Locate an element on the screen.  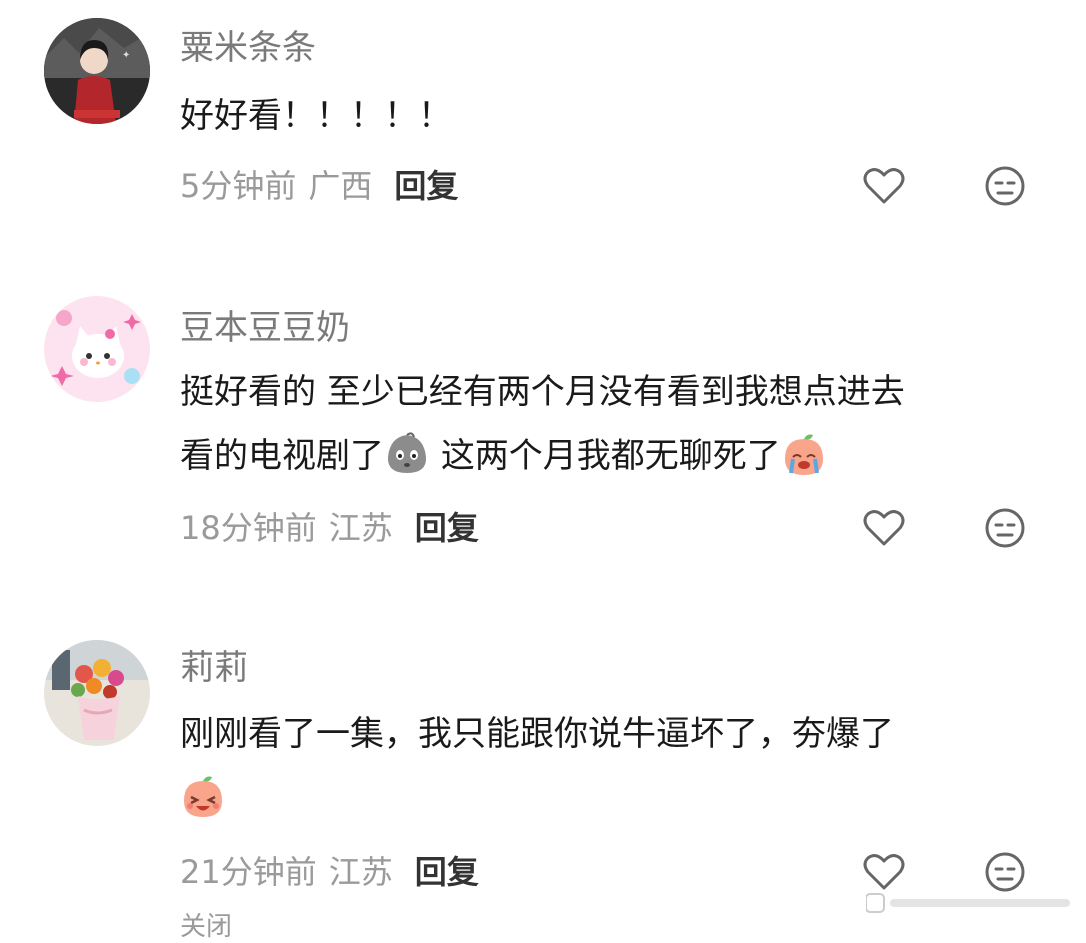
comment-text: 好好看！！！！！ is located at coordinates (316, 116).